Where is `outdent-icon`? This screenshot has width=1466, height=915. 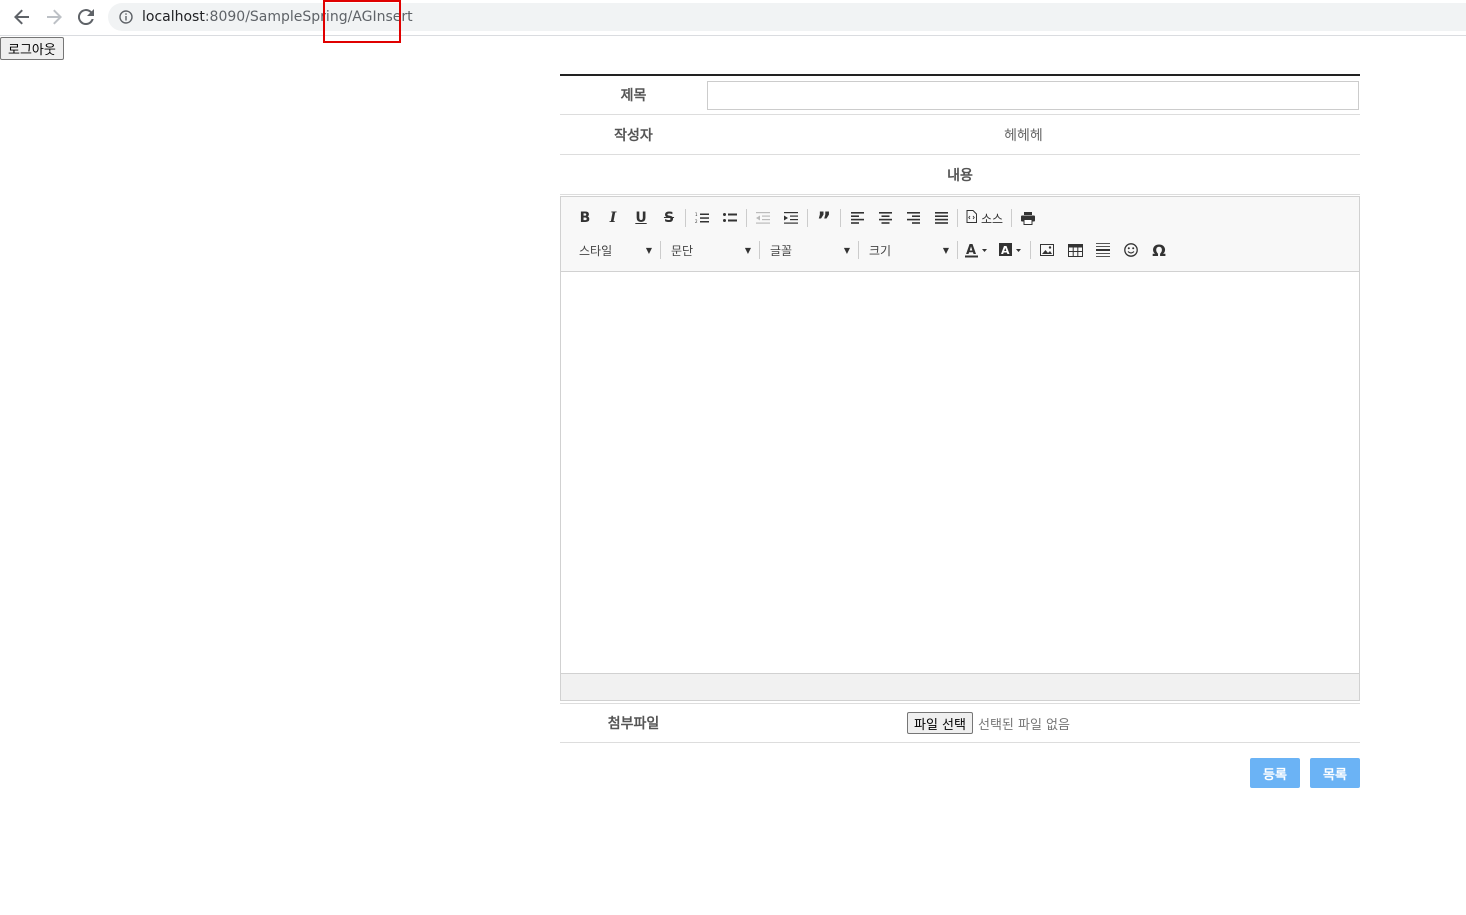 outdent-icon is located at coordinates (763, 218).